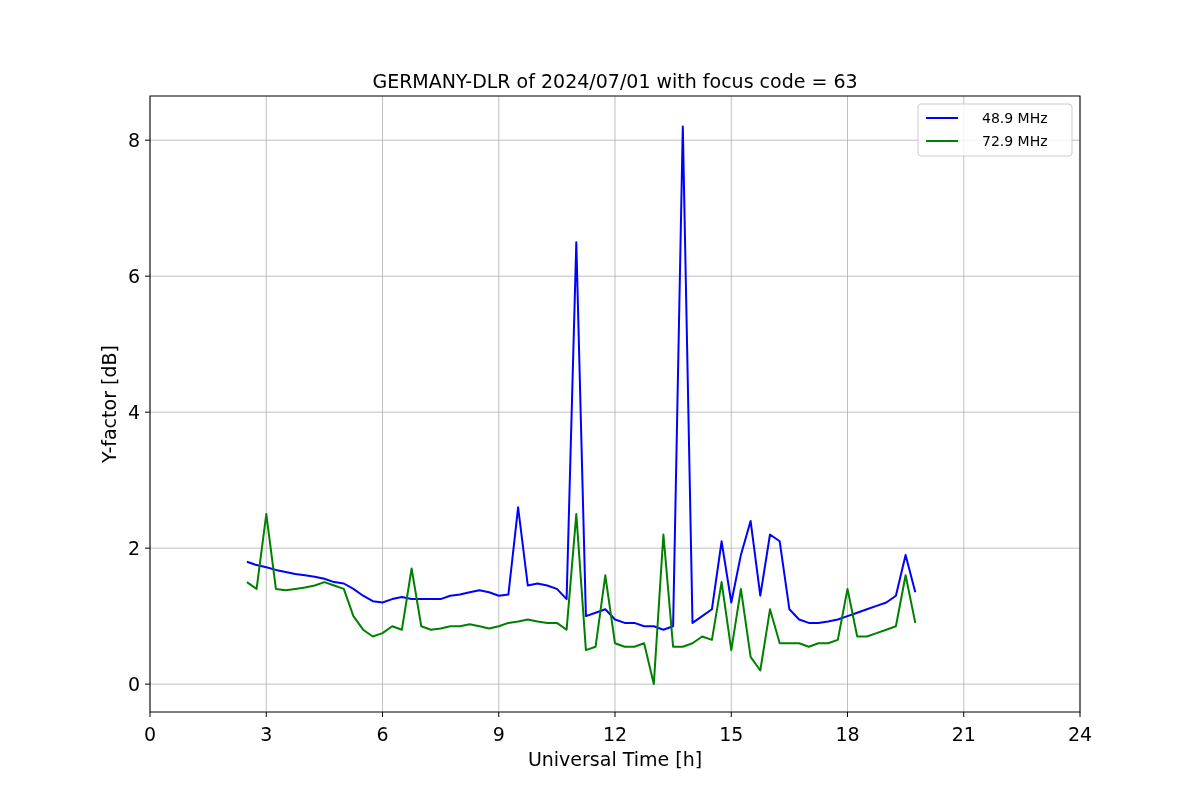  What do you see at coordinates (133, 412) in the screenshot?
I see `tick-label: 4` at bounding box center [133, 412].